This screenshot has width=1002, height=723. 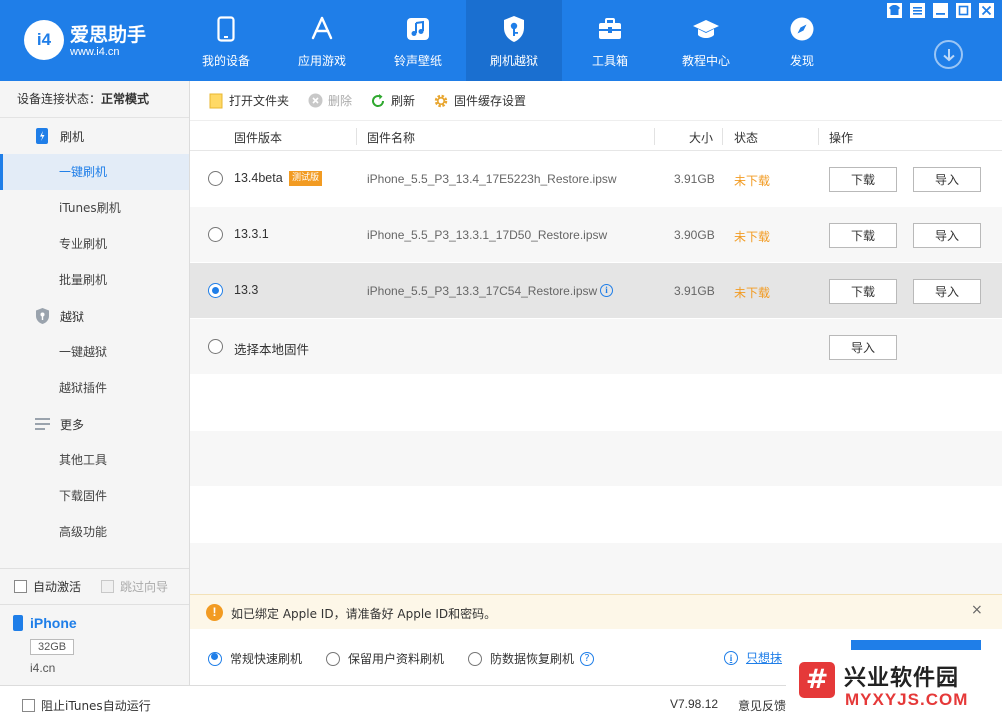 What do you see at coordinates (902, 678) in the screenshot?
I see `watermark-cn: 兴业软件园` at bounding box center [902, 678].